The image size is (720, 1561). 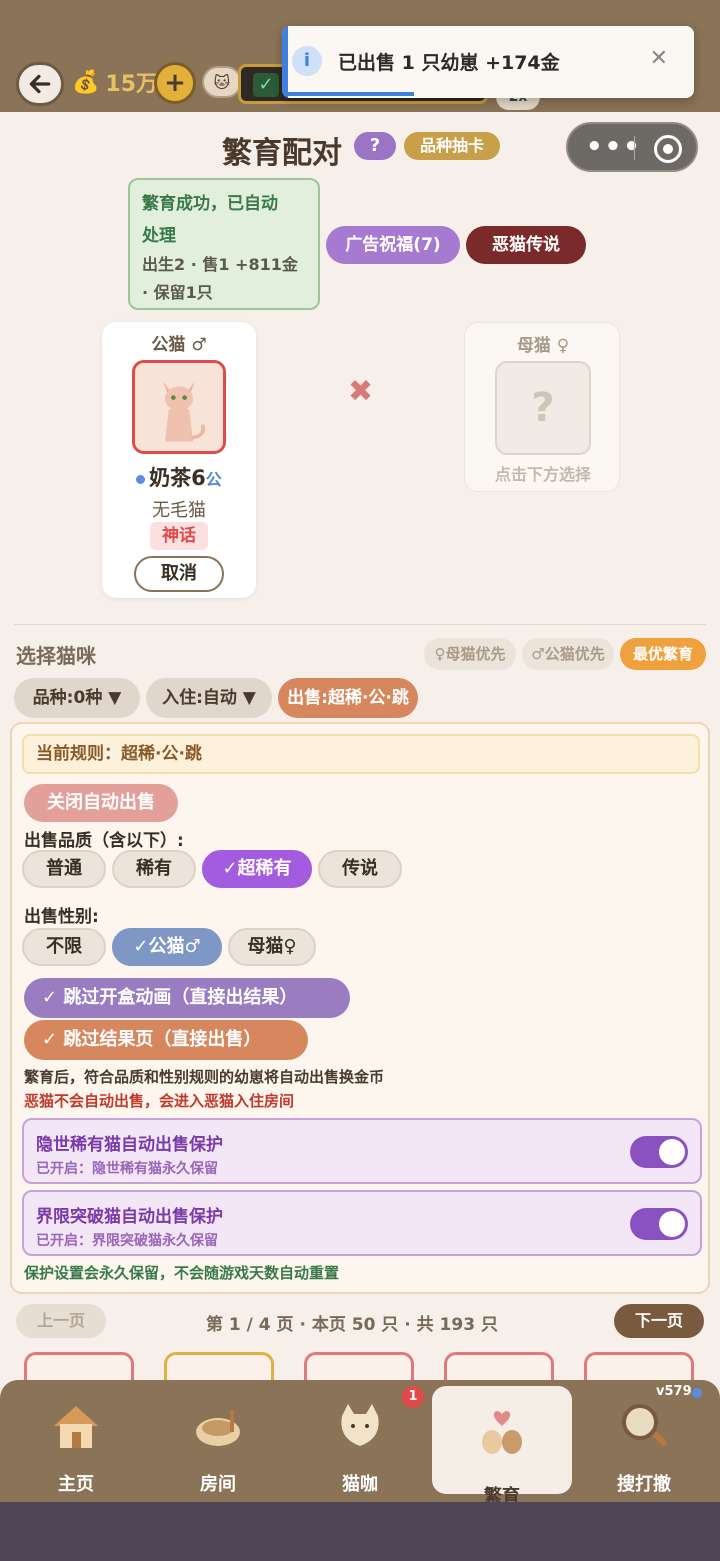 I want to click on back-button, so click(x=40, y=84).